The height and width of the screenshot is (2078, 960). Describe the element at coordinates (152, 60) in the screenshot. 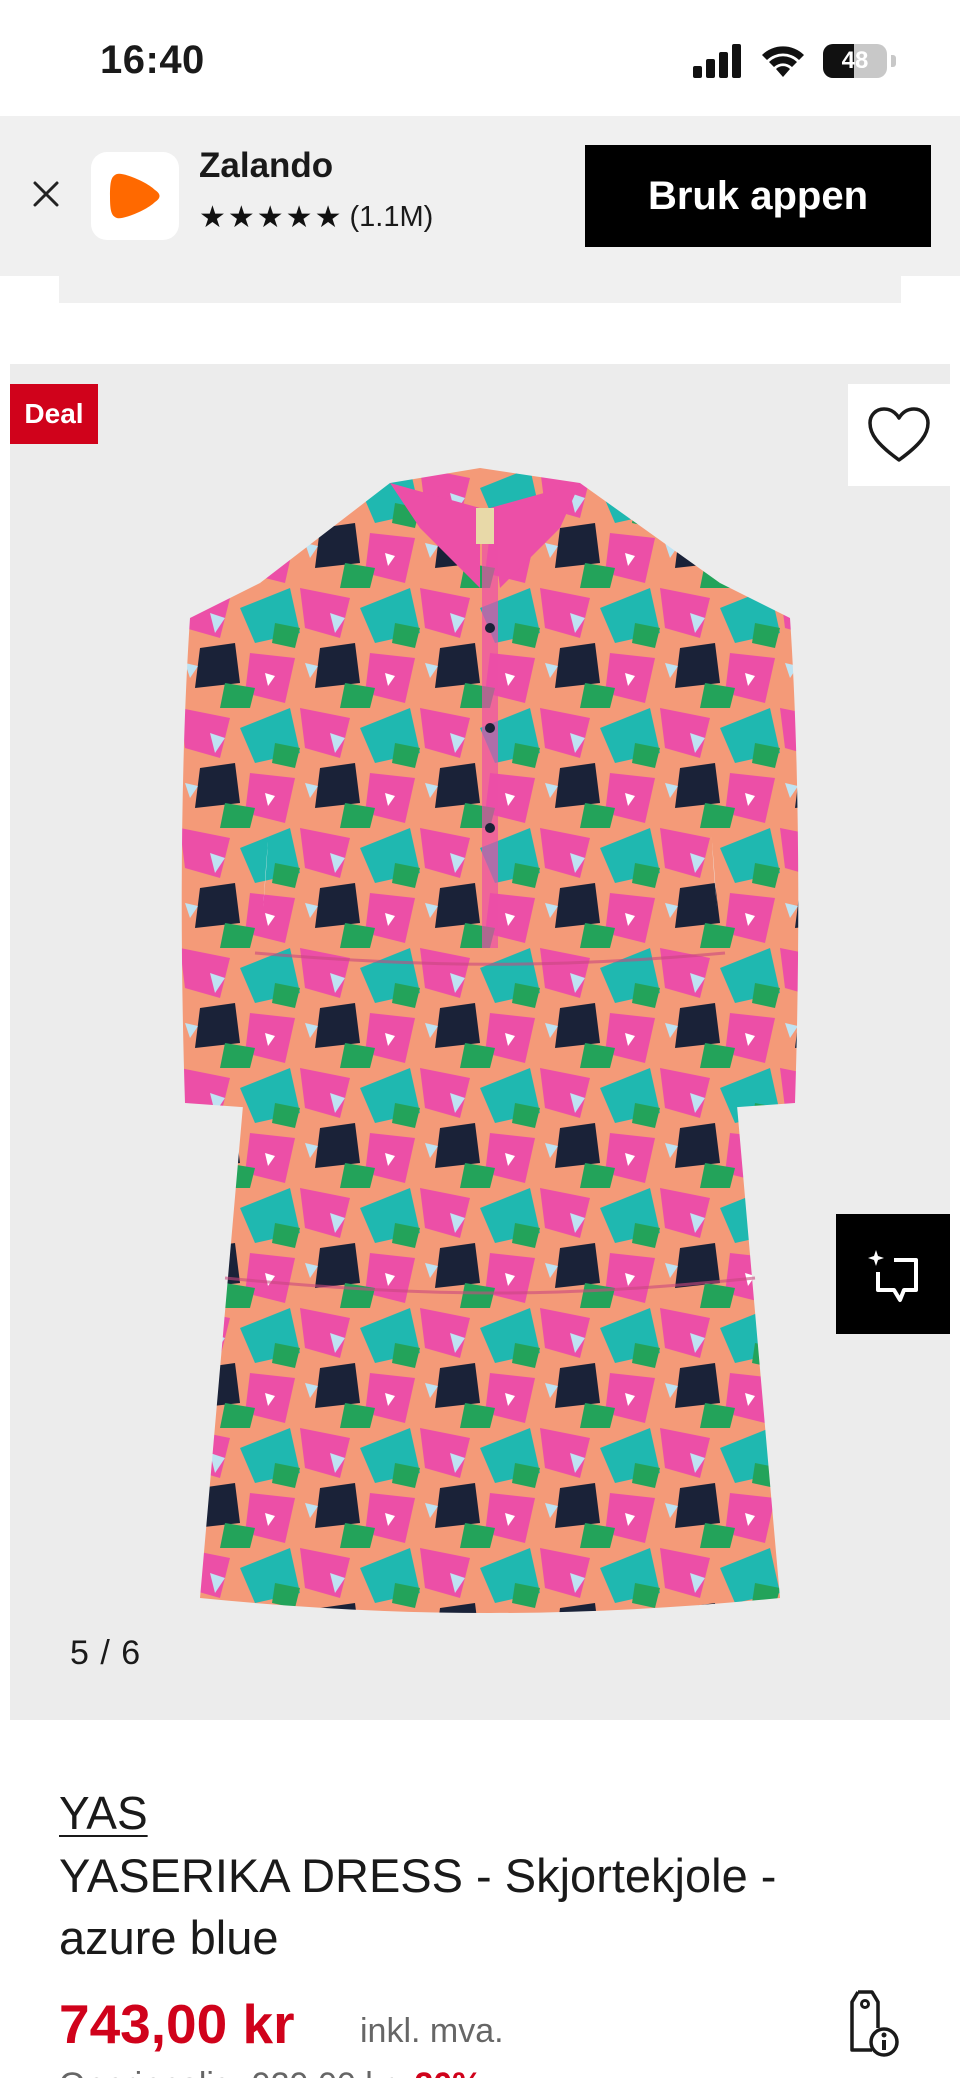

I see `status-time: 16:40` at that location.